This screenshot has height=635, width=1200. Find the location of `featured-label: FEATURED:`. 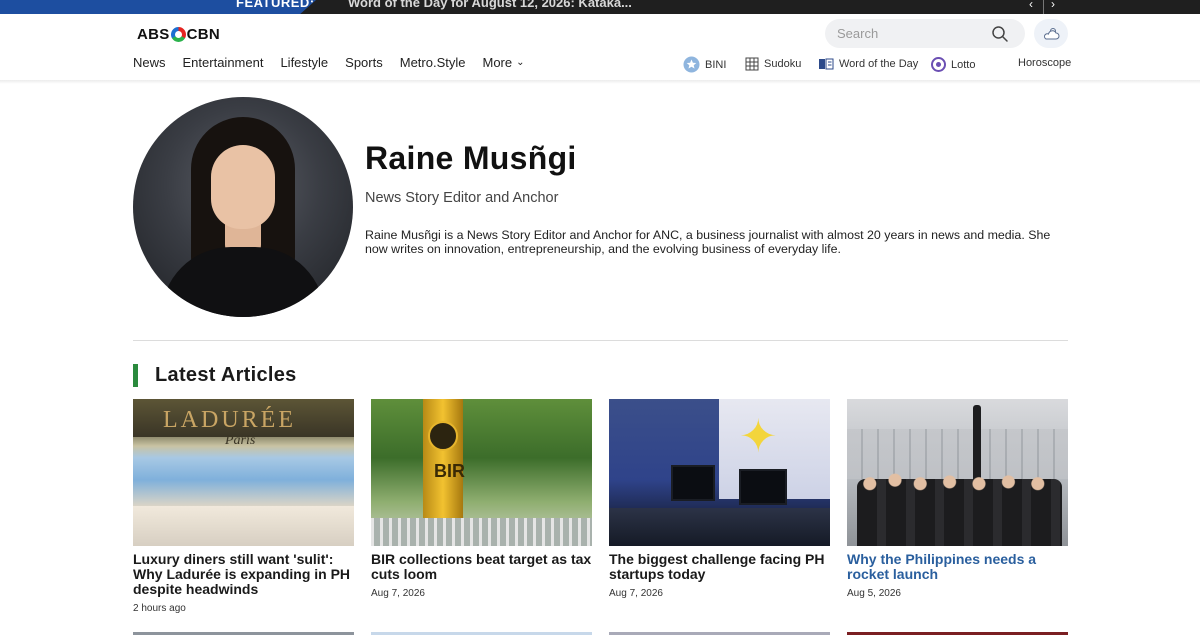

featured-label: FEATURED: is located at coordinates (275, 5).